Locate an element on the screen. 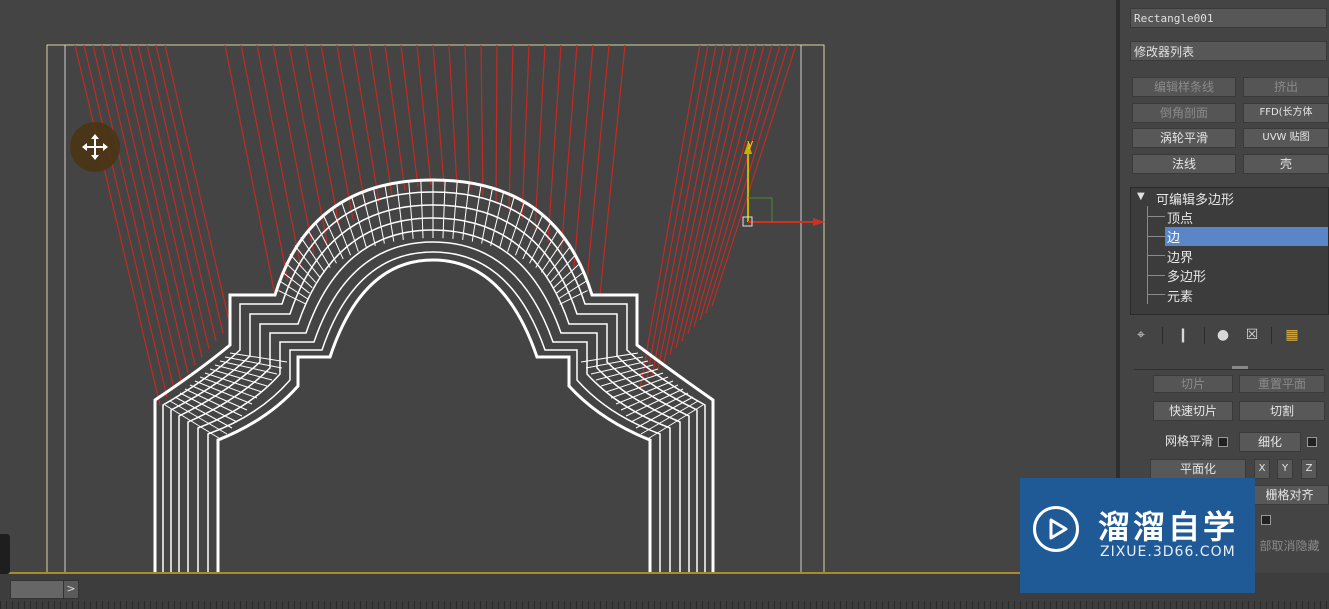 The width and height of the screenshot is (1329, 609). collapse-triangle-icon: ▼ is located at coordinates (1141, 196).